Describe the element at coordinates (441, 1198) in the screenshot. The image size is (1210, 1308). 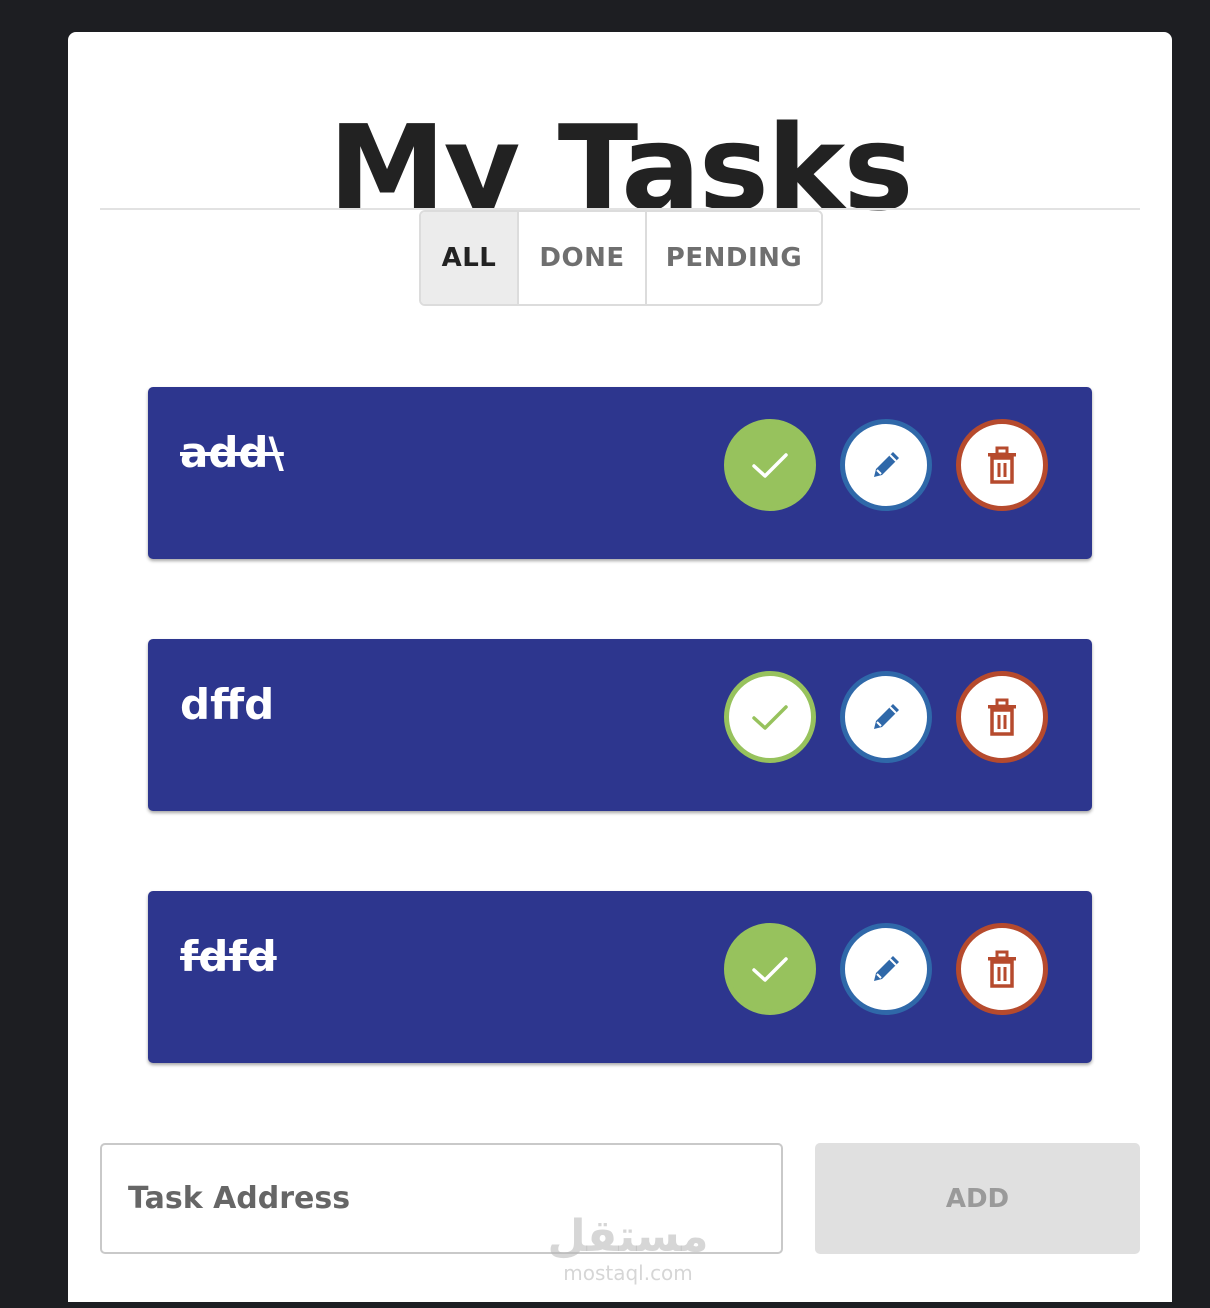
I see `task-input` at that location.